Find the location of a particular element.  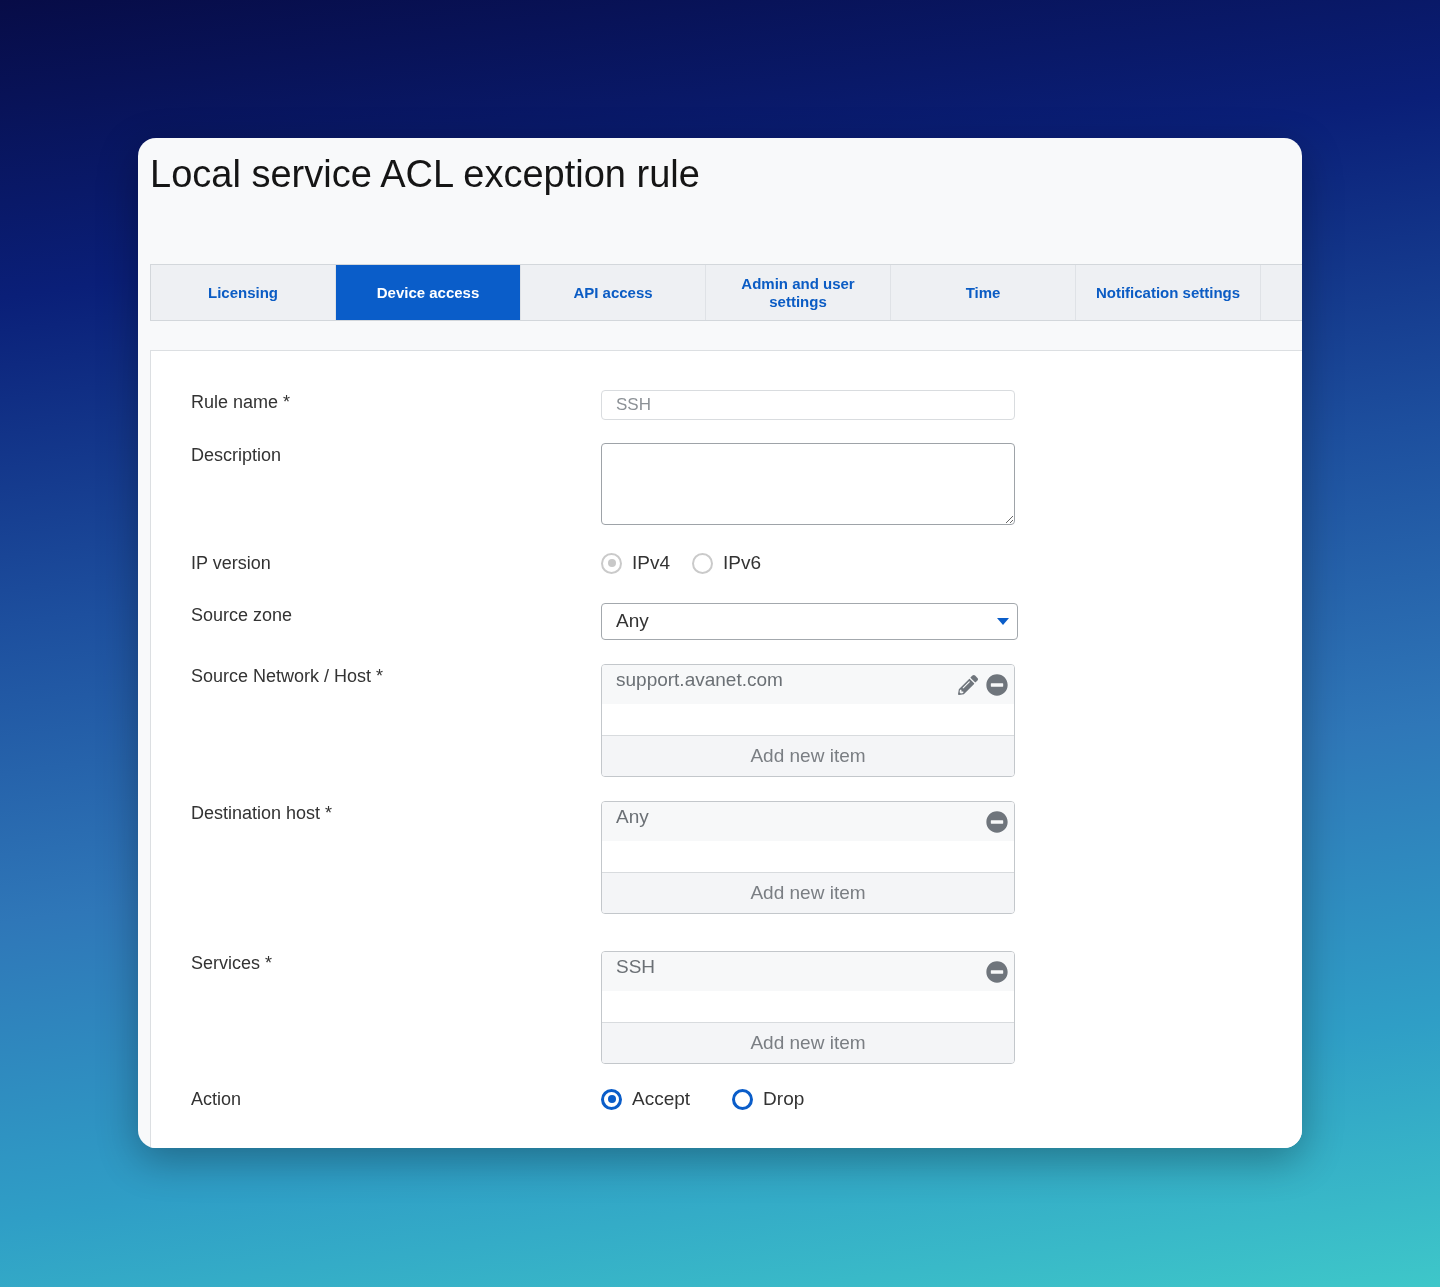

select-field: Any is located at coordinates (809, 621).